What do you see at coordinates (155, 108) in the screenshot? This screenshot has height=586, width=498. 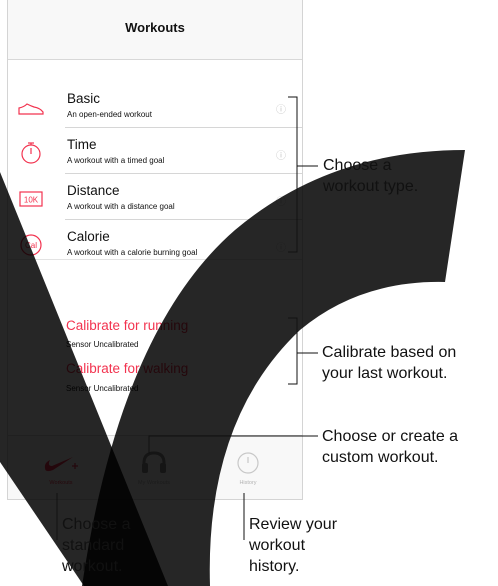 I see `workout-row-basic: Basic An open-ended workout ⓘ` at bounding box center [155, 108].